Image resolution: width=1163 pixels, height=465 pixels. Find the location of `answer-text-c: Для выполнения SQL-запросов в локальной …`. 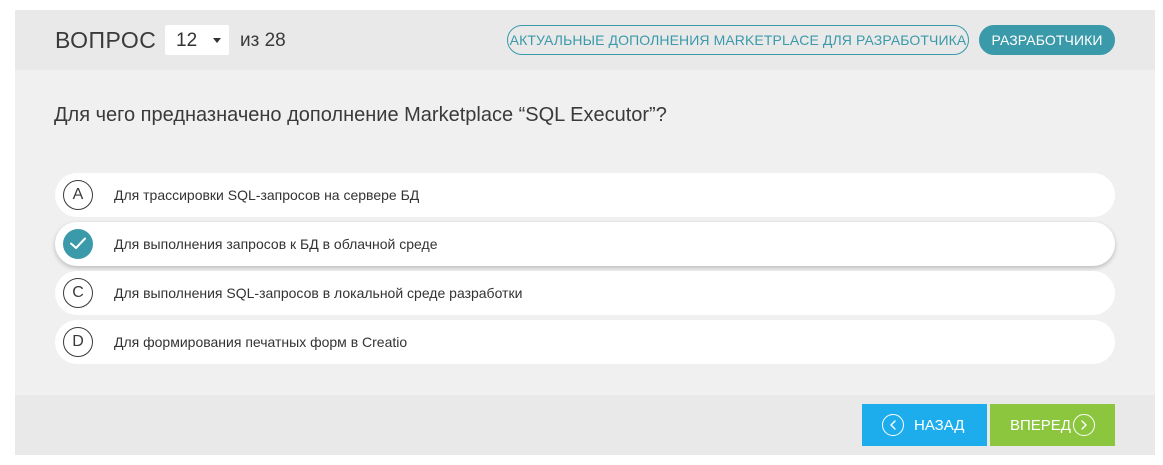

answer-text-c: Для выполнения SQL-запросов в локальной … is located at coordinates (318, 293).